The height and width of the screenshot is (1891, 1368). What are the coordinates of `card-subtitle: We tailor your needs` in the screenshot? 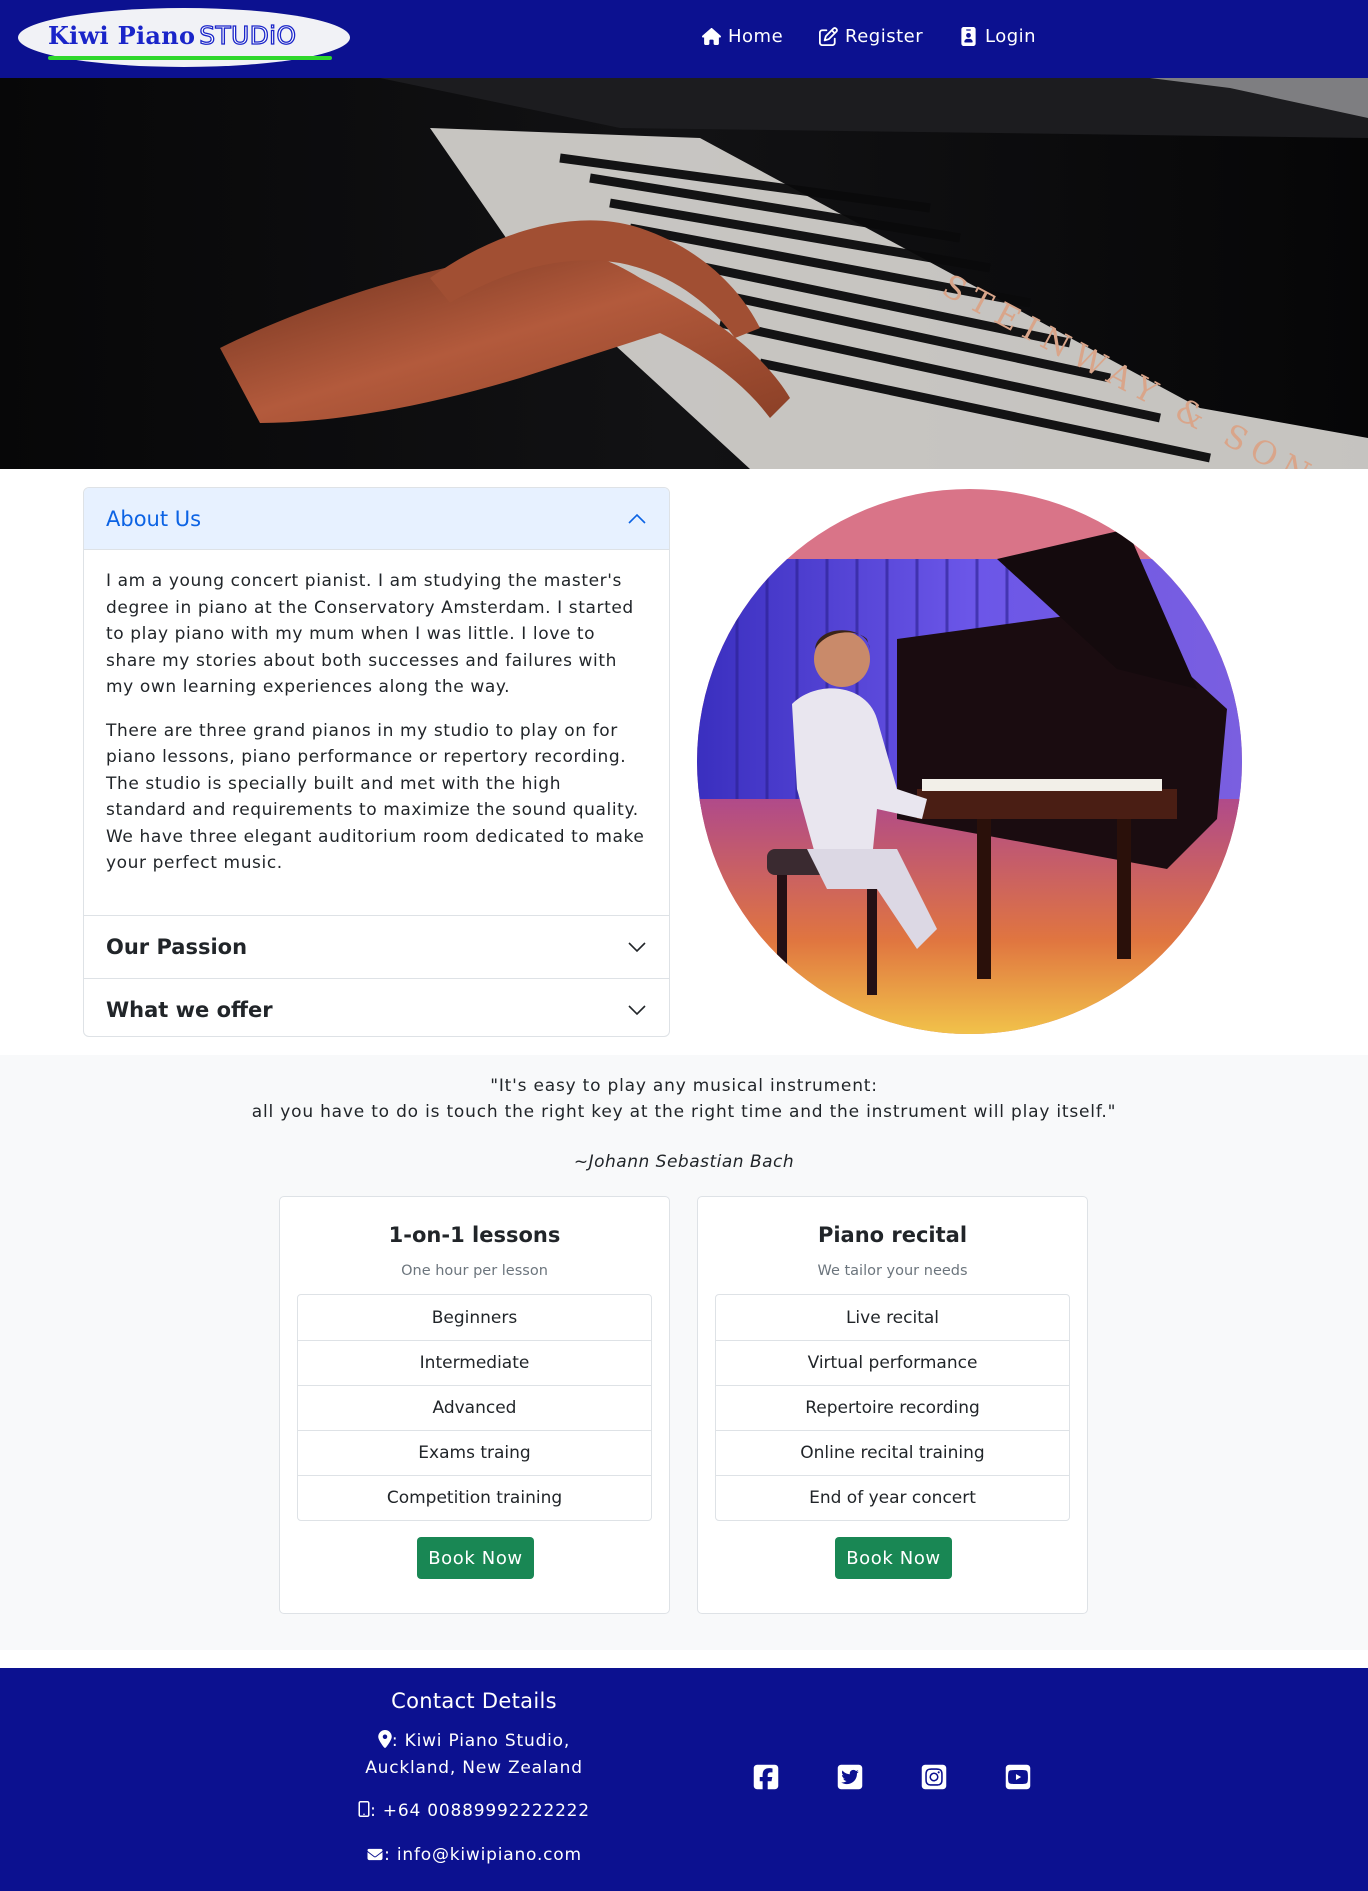 It's located at (892, 1271).